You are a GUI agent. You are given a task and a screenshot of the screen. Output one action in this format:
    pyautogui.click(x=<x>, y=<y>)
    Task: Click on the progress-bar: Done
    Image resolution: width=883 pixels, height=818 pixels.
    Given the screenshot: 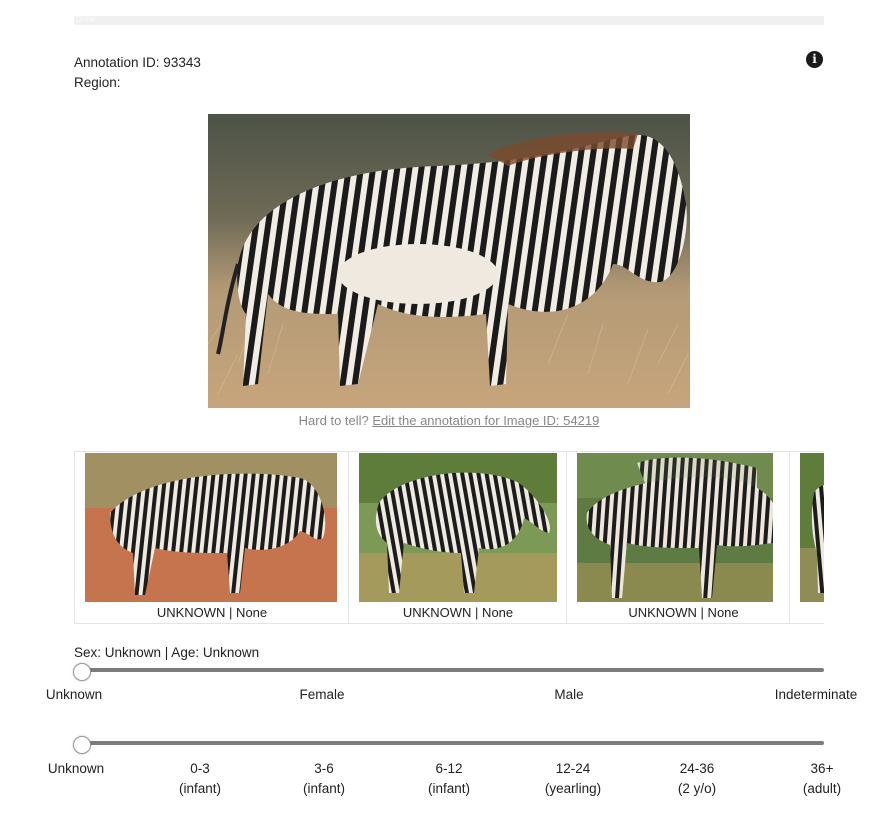 What is the action you would take?
    pyautogui.click(x=449, y=20)
    